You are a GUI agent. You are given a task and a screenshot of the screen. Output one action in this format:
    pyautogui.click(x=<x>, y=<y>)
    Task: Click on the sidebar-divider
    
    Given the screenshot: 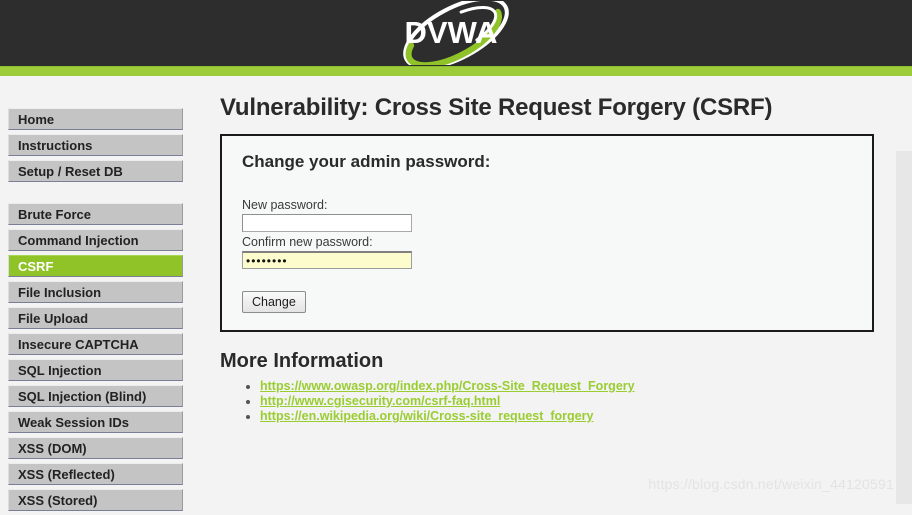 What is the action you would take?
    pyautogui.click(x=95, y=194)
    